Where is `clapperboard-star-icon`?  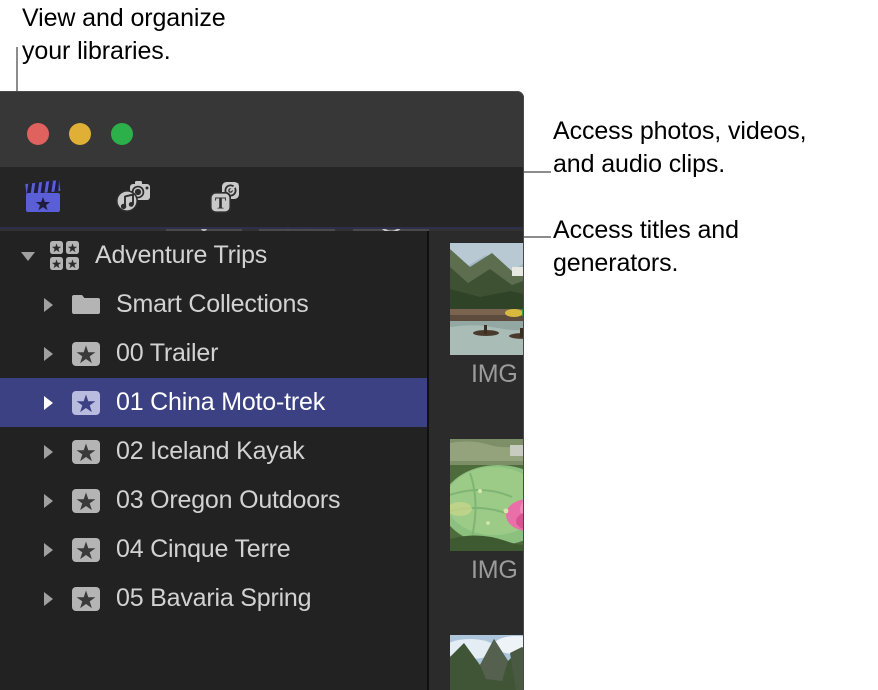 clapperboard-star-icon is located at coordinates (43, 199).